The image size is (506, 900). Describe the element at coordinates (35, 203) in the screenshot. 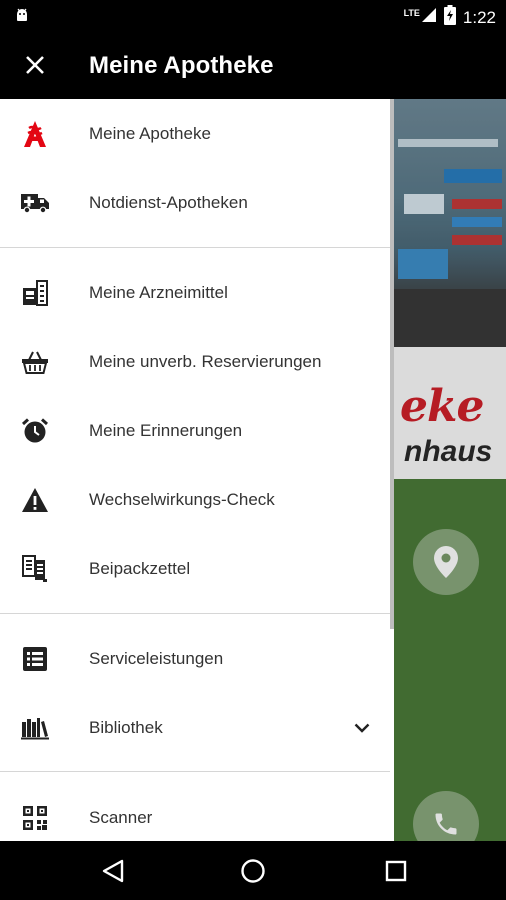

I see `ambulance-icon` at that location.